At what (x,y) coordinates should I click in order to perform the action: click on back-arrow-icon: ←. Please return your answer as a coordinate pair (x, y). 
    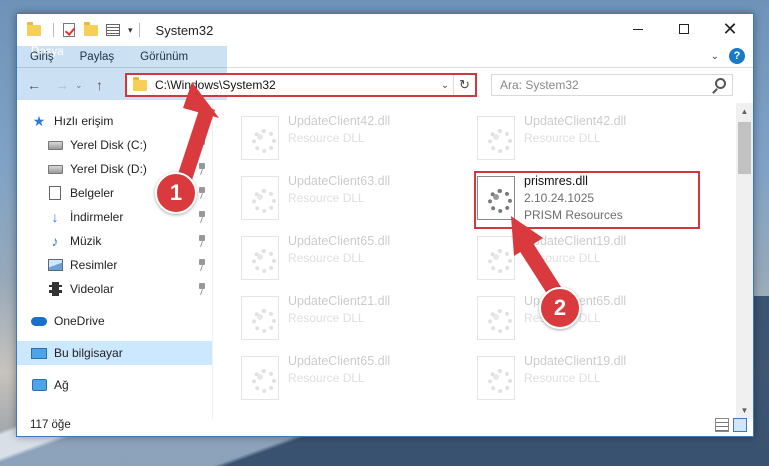
    Looking at the image, I should click on (34, 85).